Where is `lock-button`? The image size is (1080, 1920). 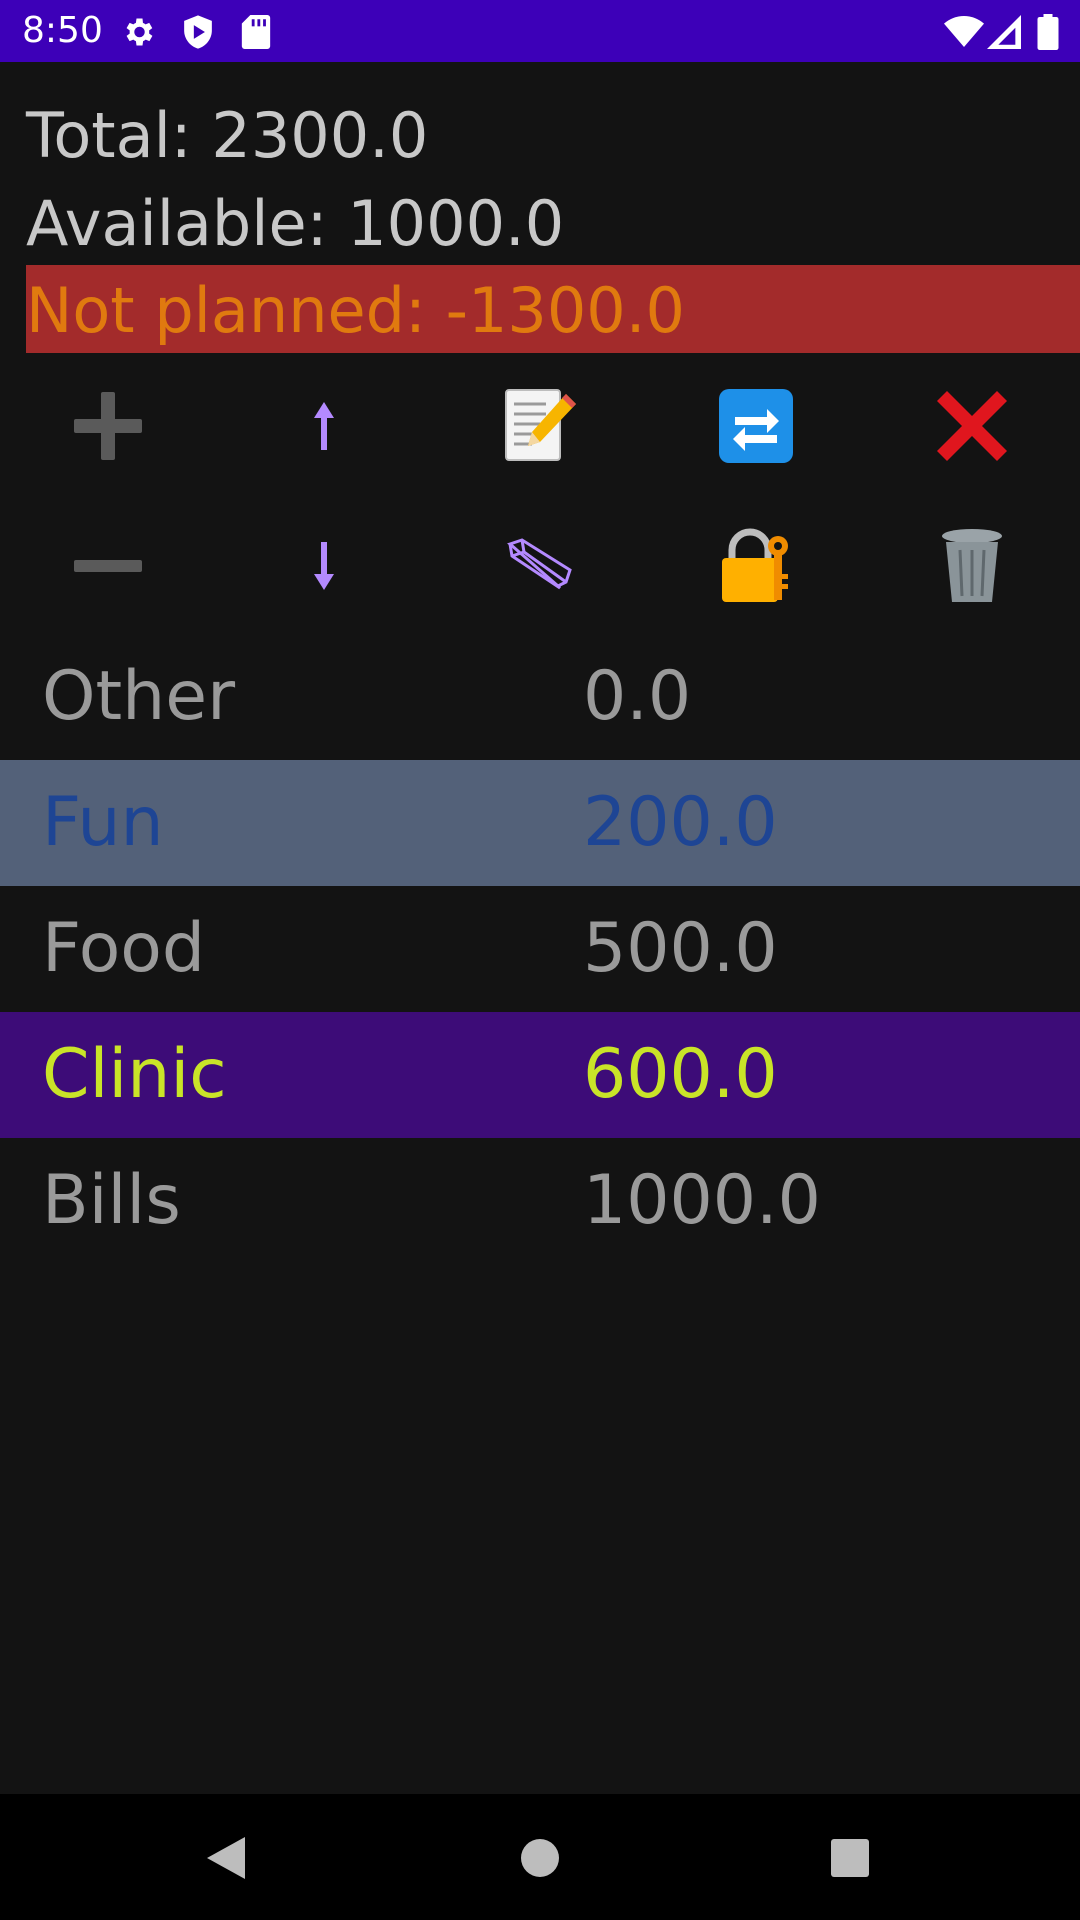 lock-button is located at coordinates (756, 566).